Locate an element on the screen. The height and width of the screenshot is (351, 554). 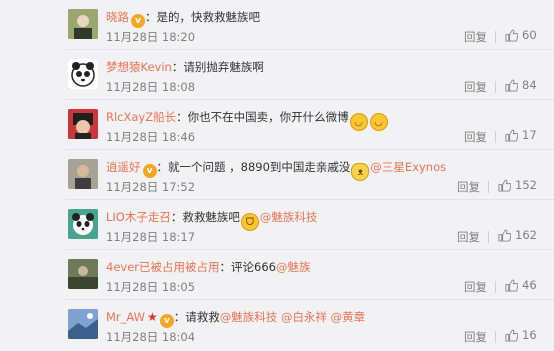
like-button: 46 is located at coordinates (521, 285).